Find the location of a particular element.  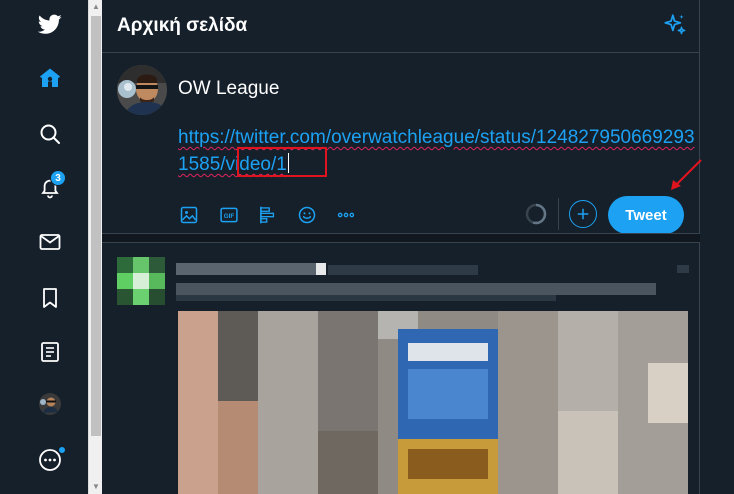

more-horizontal-icon is located at coordinates (346, 215).